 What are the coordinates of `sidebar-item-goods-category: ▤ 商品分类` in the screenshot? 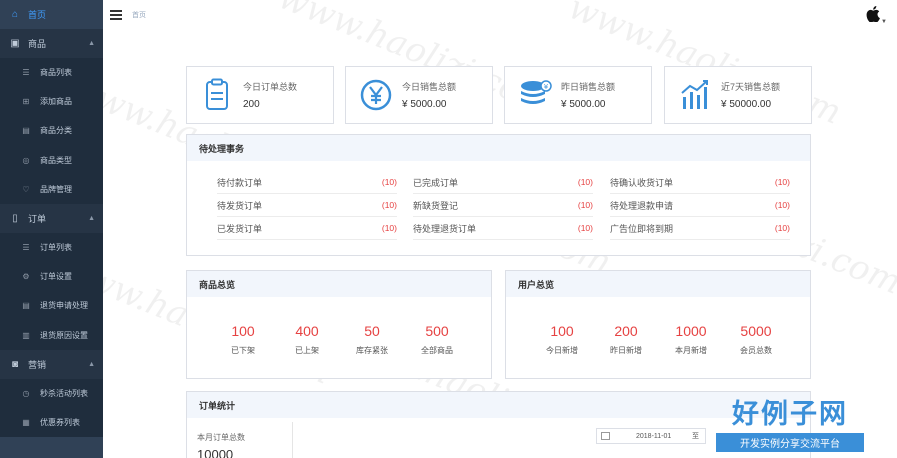 It's located at (51, 131).